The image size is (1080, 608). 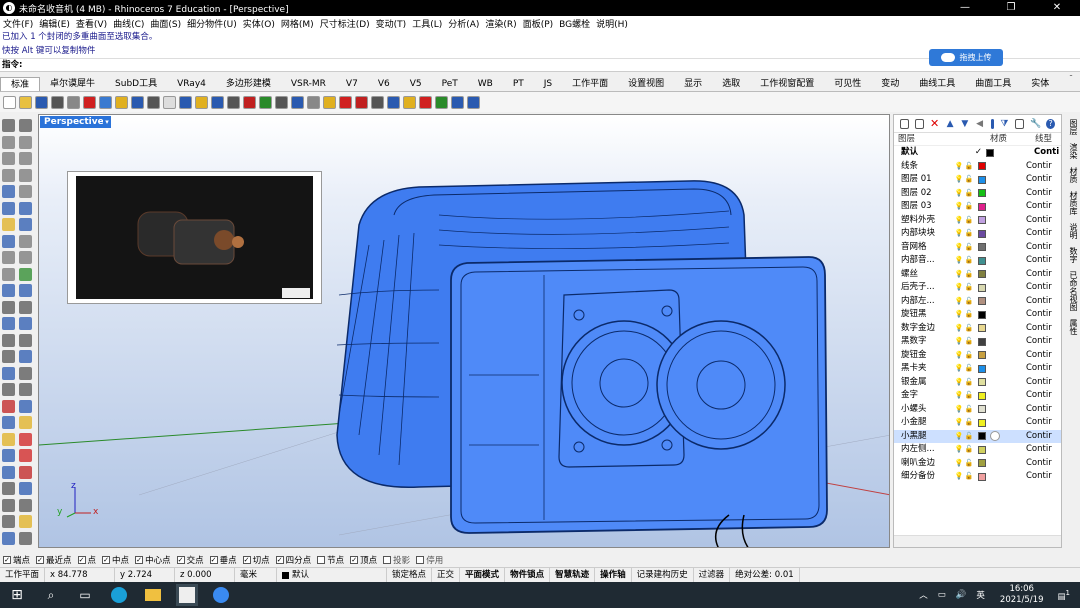 I want to click on toolbar-tab: PeT, so click(x=450, y=84).